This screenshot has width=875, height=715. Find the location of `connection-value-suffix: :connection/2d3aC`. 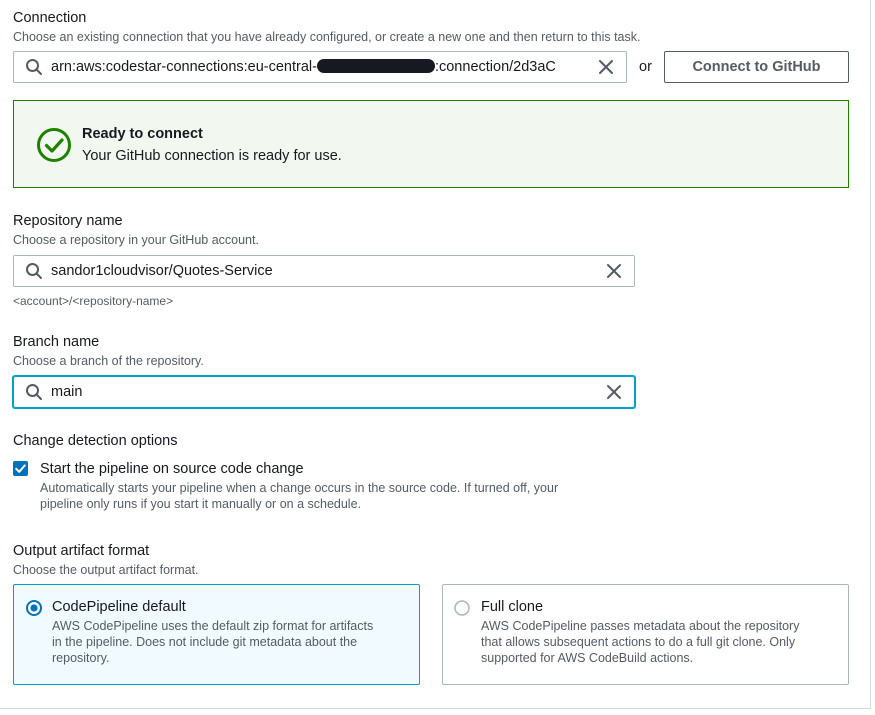

connection-value-suffix: :connection/2d3aC is located at coordinates (495, 67).